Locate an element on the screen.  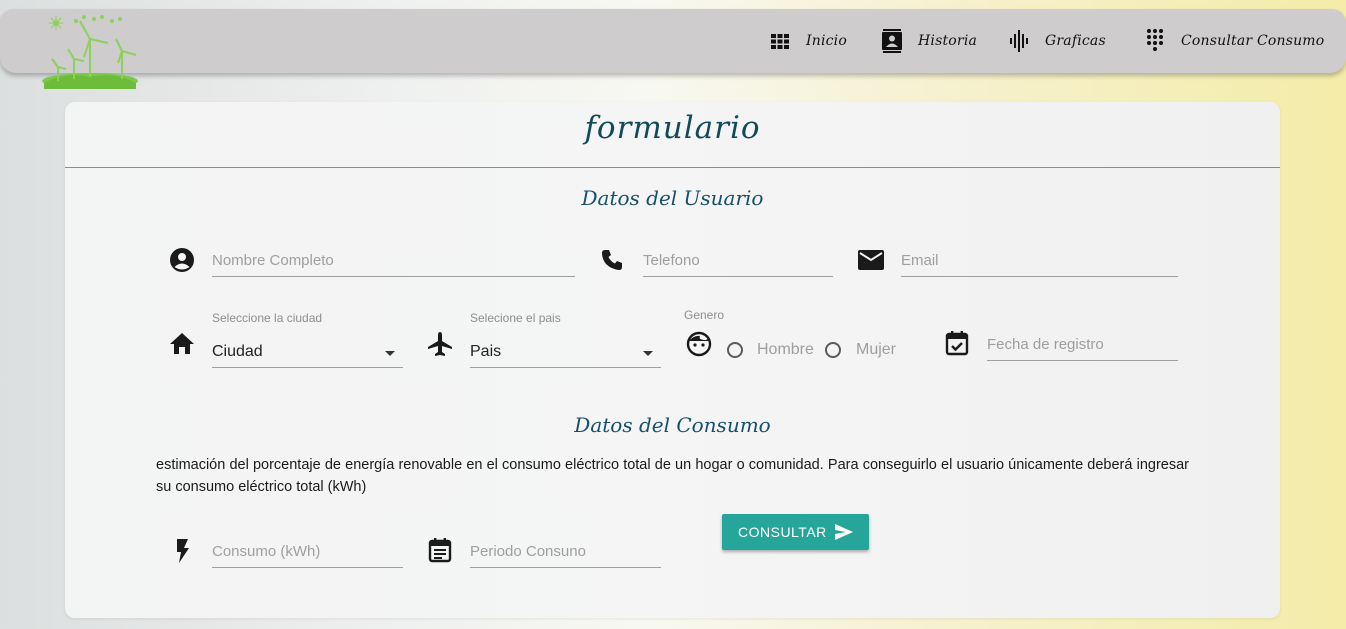
consultar-button: CONSULTAR is located at coordinates (795, 532).